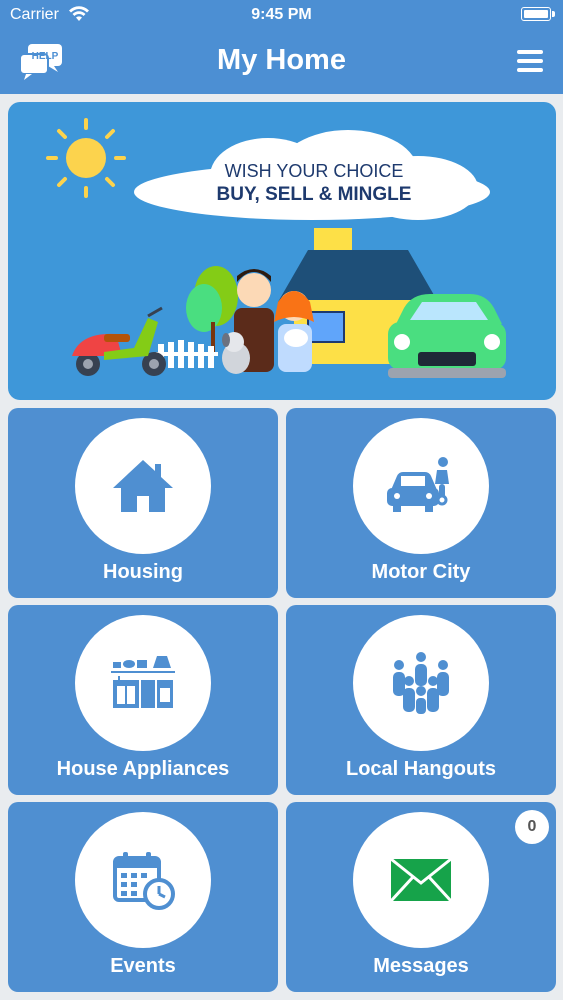 Image resolution: width=563 pixels, height=1000 pixels. I want to click on message-count-badge: 0, so click(532, 827).